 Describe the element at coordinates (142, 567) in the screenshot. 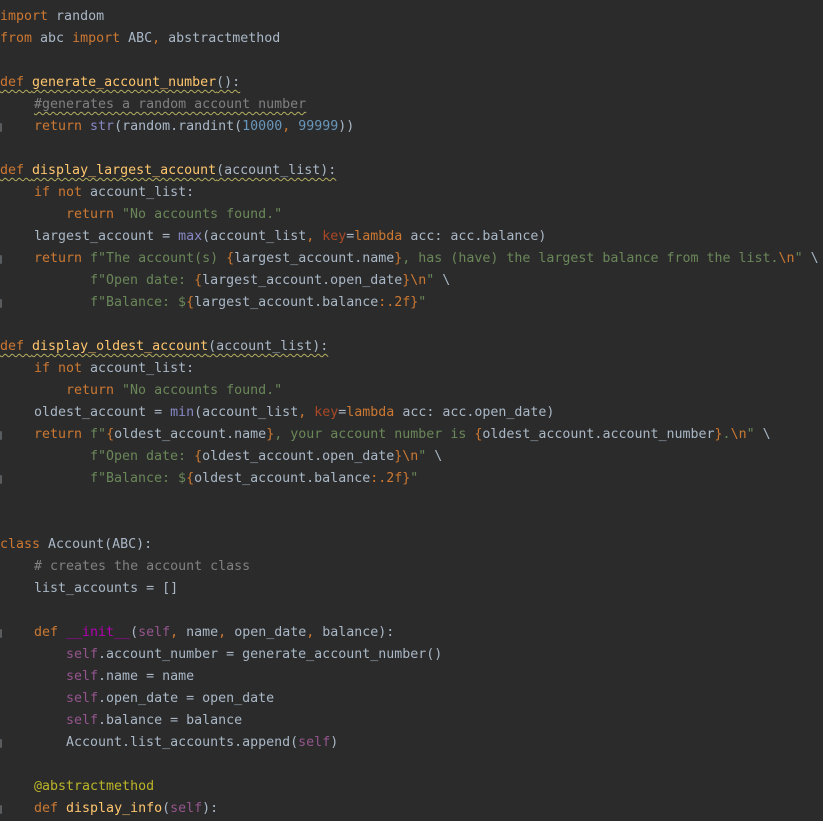

I see `code-text: # creates the account class` at that location.